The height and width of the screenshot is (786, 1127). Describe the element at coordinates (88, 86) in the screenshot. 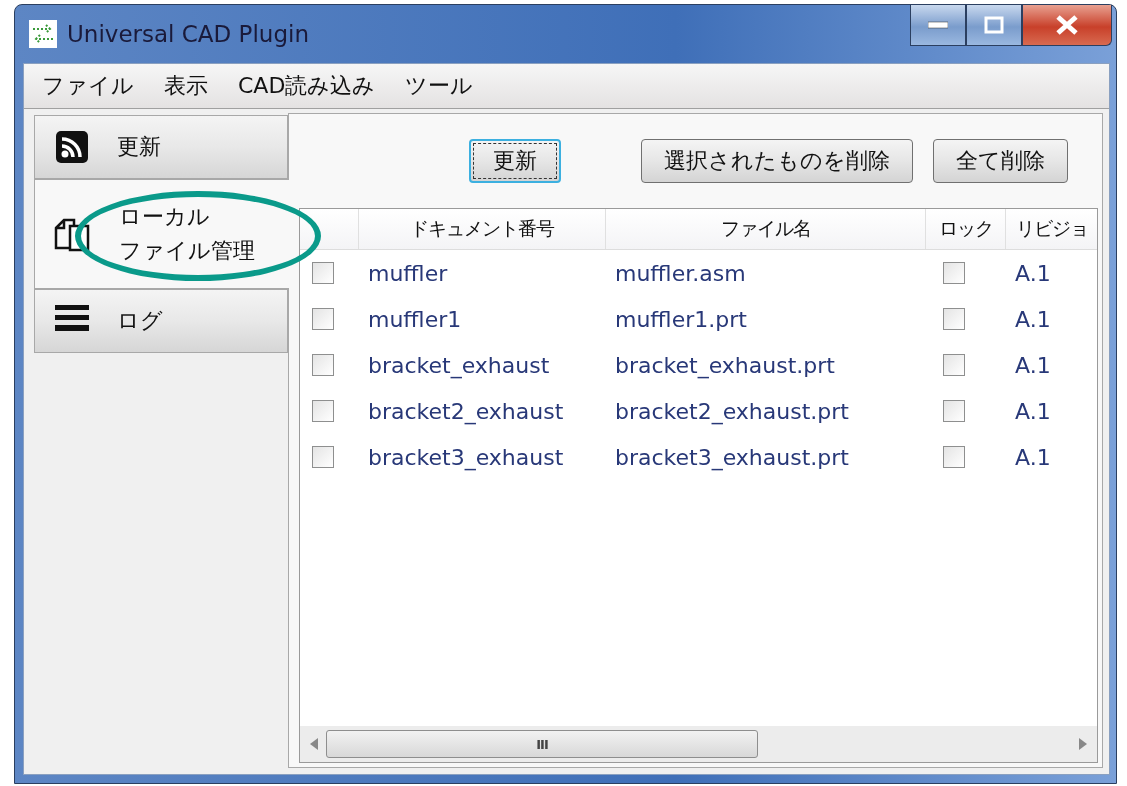

I see `menu-item: ファイル` at that location.